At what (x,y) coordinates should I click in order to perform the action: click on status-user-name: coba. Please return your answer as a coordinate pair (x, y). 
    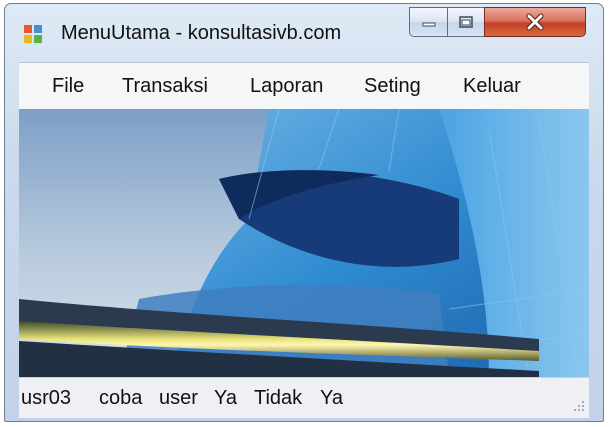
    Looking at the image, I should click on (121, 398).